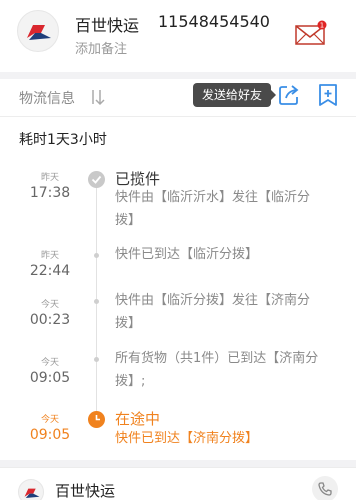 This screenshot has height=500, width=356. I want to click on entry-desc-line1: 快件由【临沂沂水】发往【临沂分, so click(213, 197).